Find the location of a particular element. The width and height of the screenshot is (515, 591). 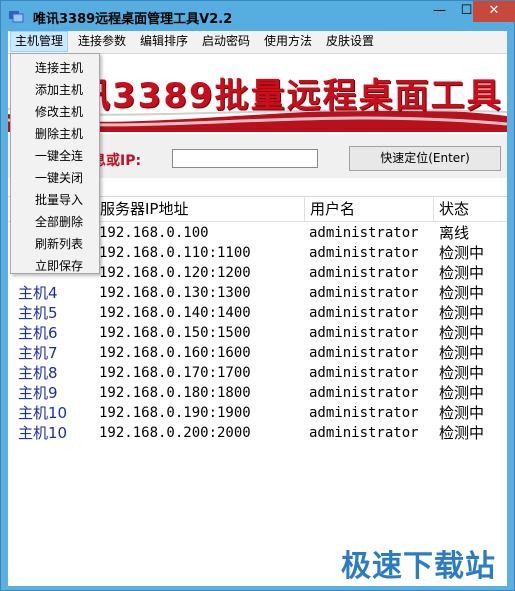

server-ip: 192.168.0.130:1300 is located at coordinates (175, 293).